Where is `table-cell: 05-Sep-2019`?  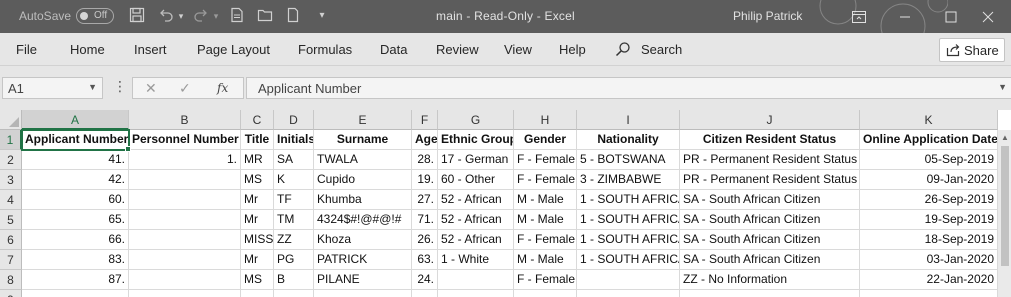
table-cell: 05-Sep-2019 is located at coordinates (929, 160).